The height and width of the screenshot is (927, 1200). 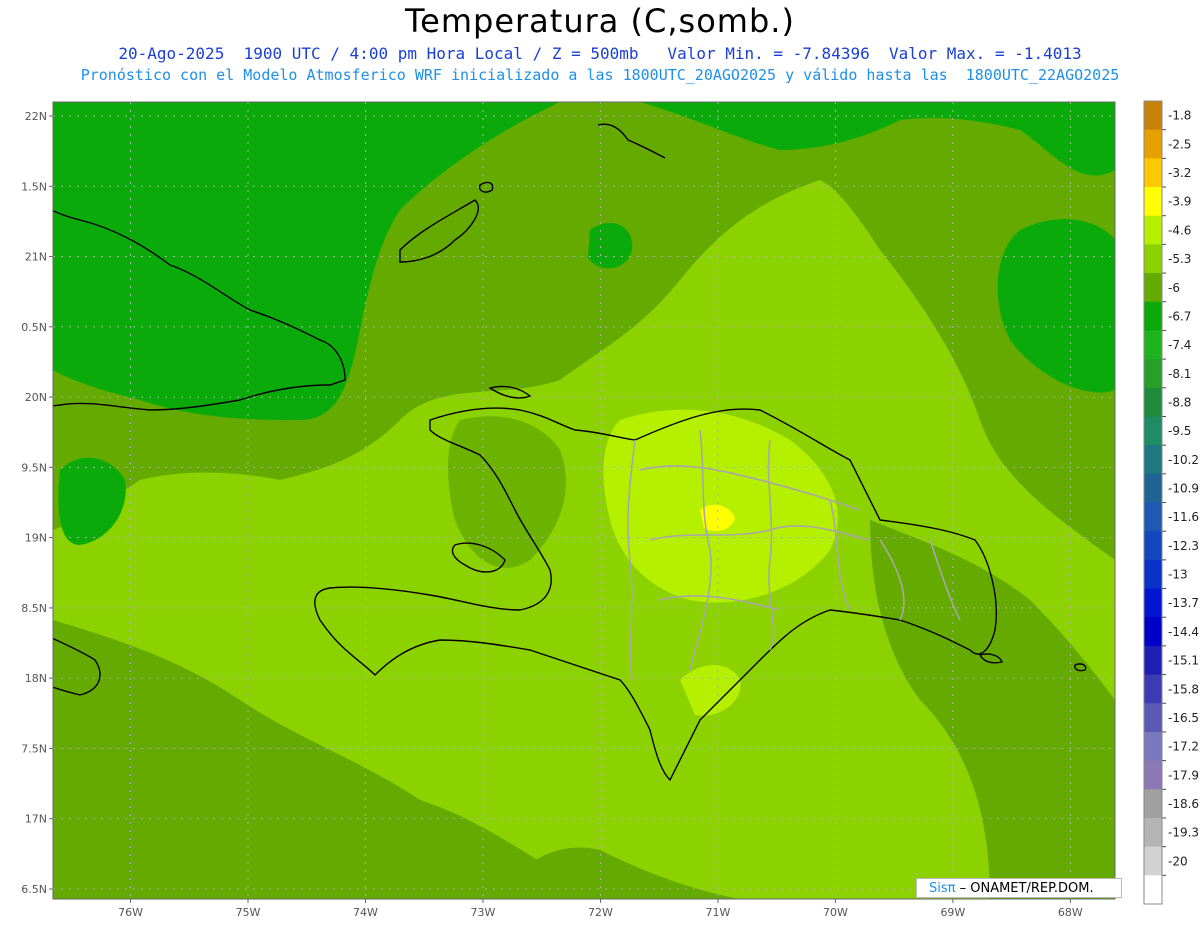 I want to click on credit-badge: Sisπ – ONAMET/REP.DOM., so click(x=1019, y=888).